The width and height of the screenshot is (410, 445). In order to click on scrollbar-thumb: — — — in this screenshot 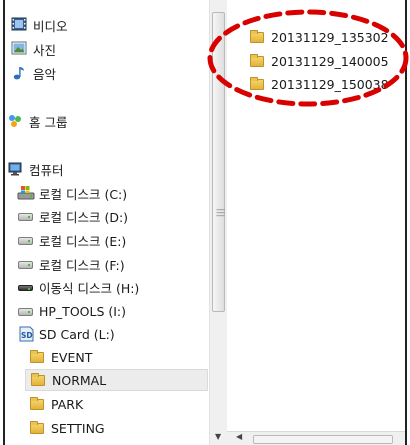, I will do `click(218, 162)`.